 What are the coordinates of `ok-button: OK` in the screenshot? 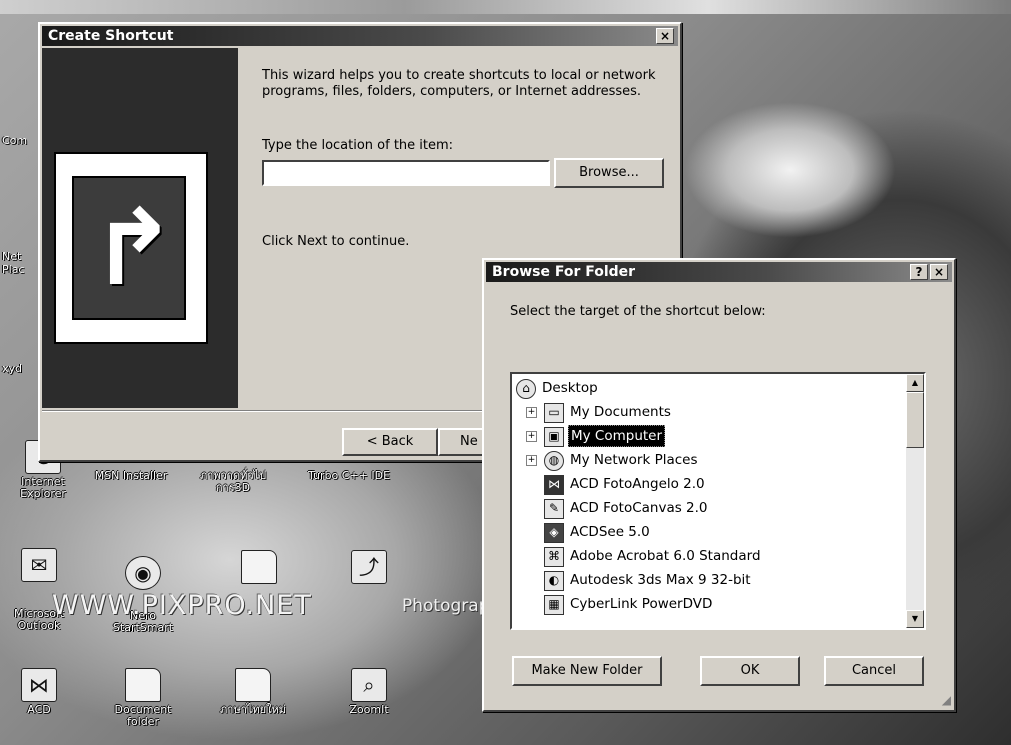 It's located at (750, 671).